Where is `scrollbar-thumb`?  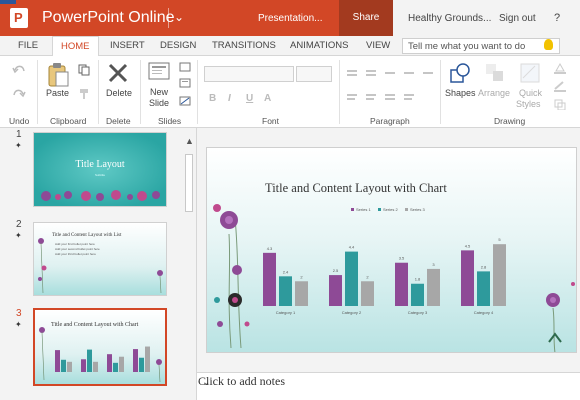
scrollbar-thumb is located at coordinates (189, 183).